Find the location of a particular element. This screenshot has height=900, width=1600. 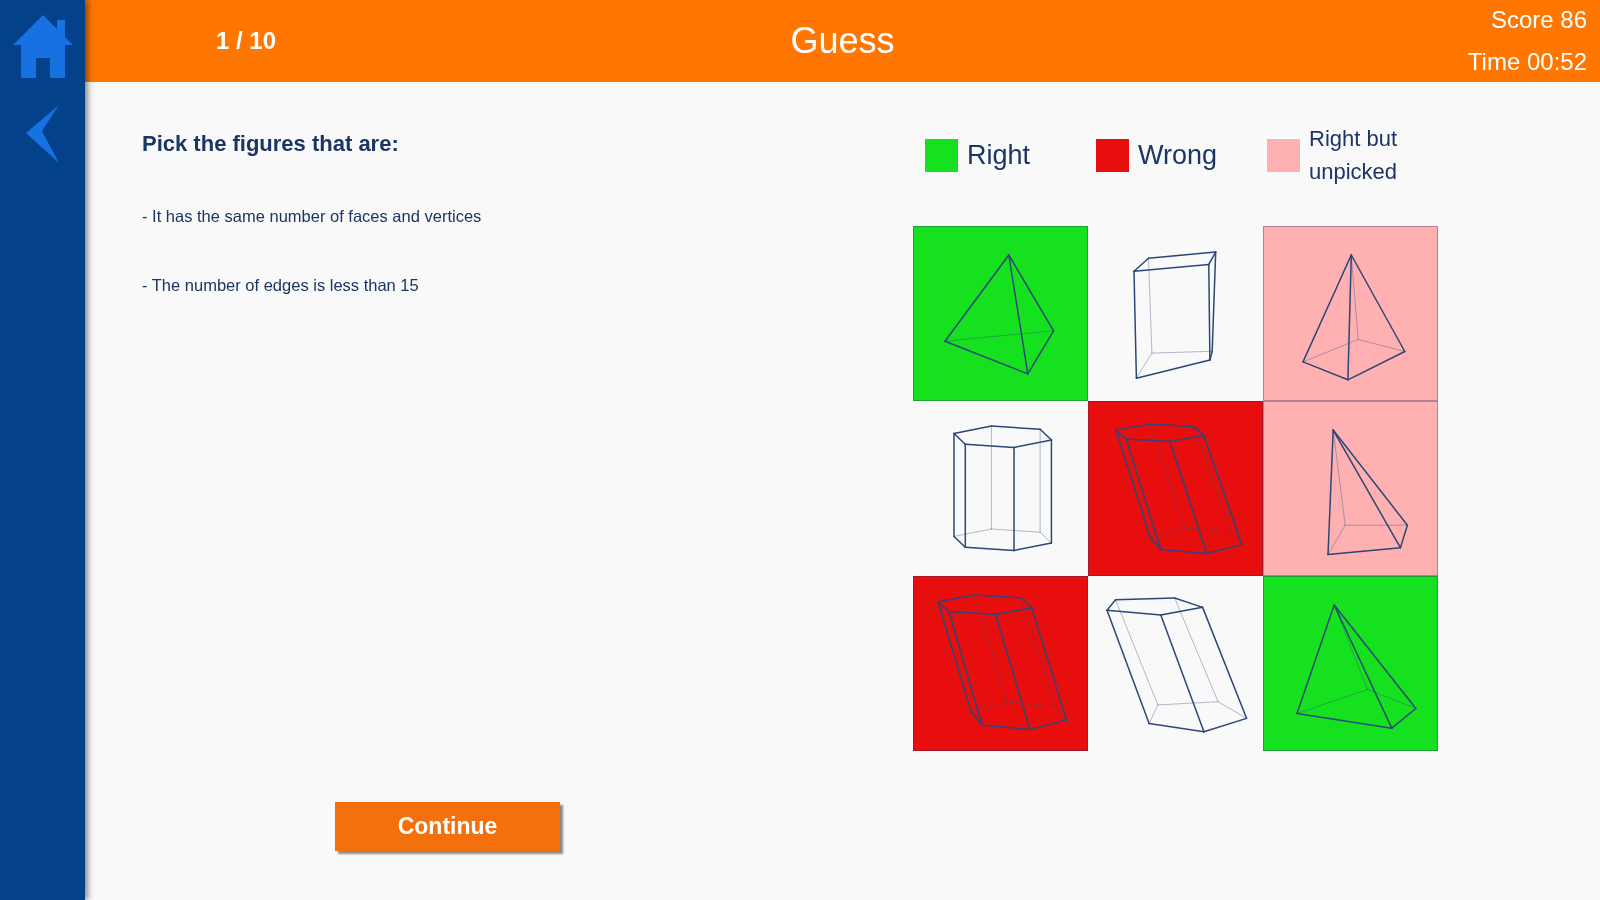

home-button is located at coordinates (42, 46).